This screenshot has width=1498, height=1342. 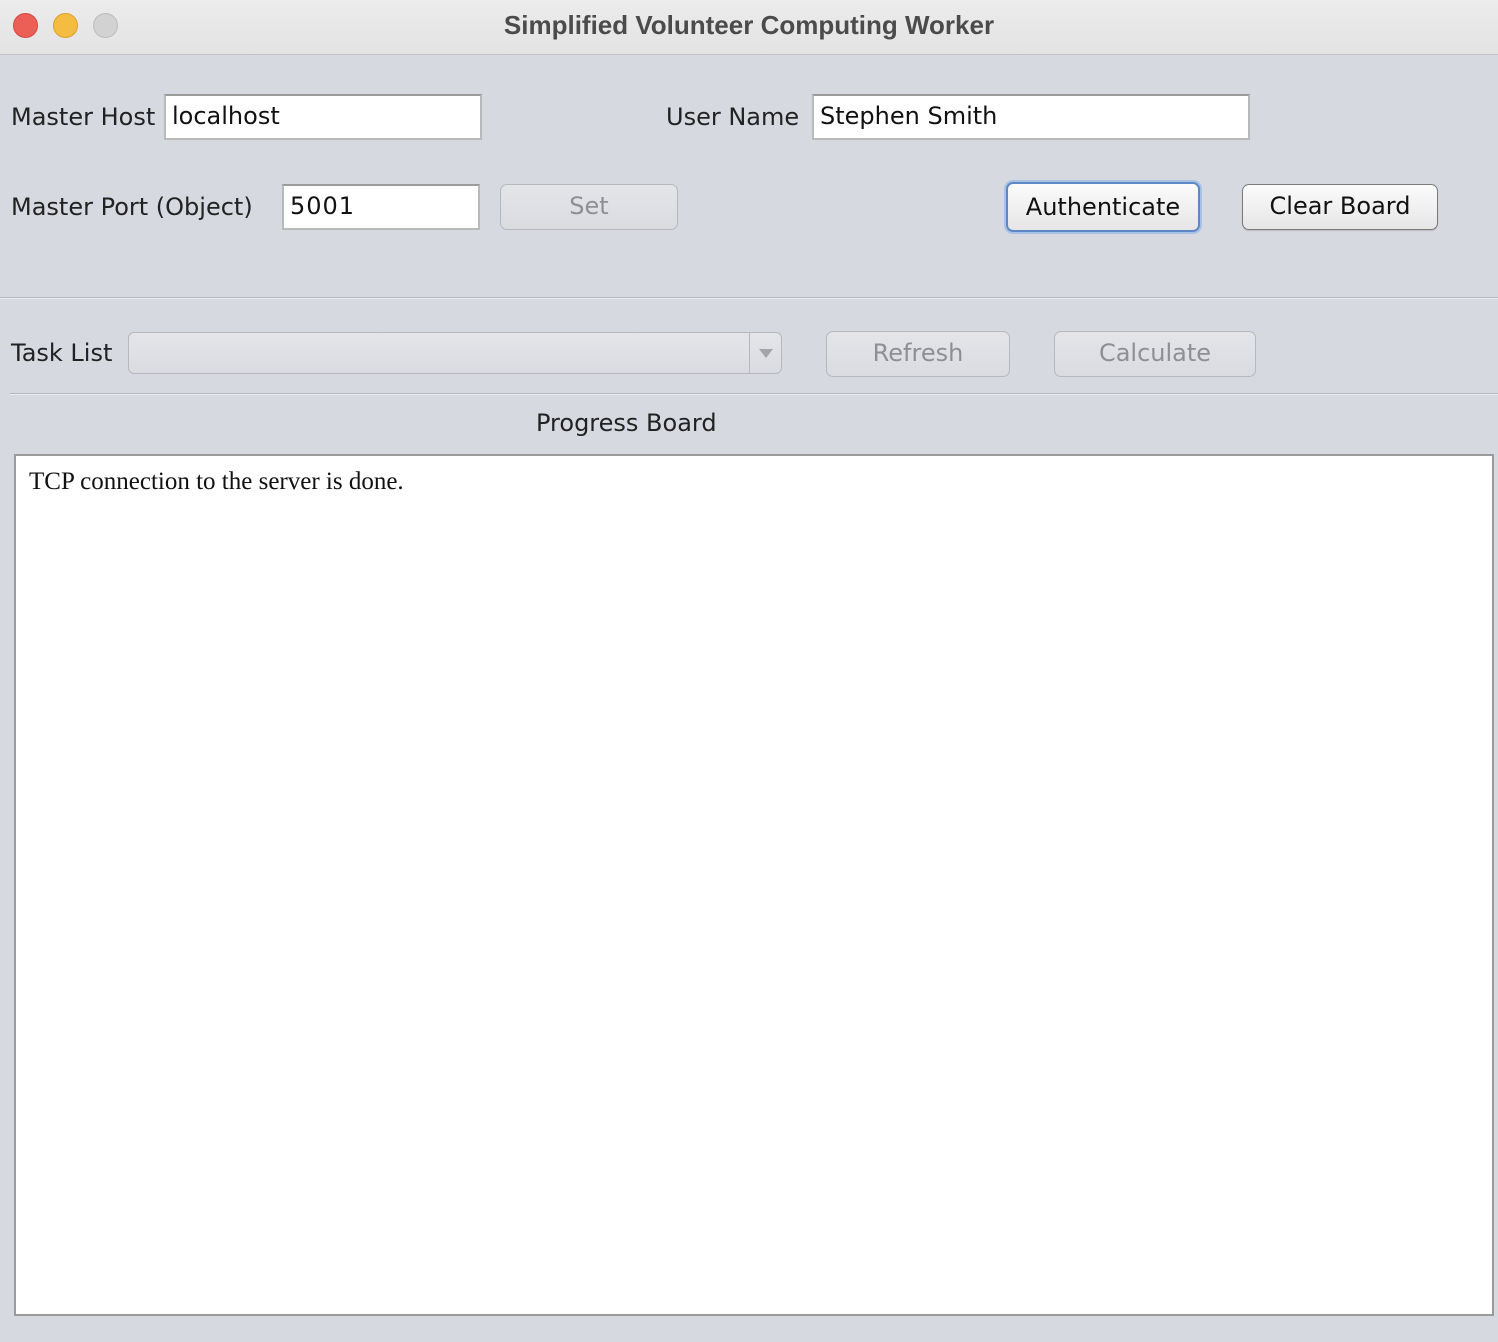 What do you see at coordinates (455, 353) in the screenshot?
I see `task-list-dropdown` at bounding box center [455, 353].